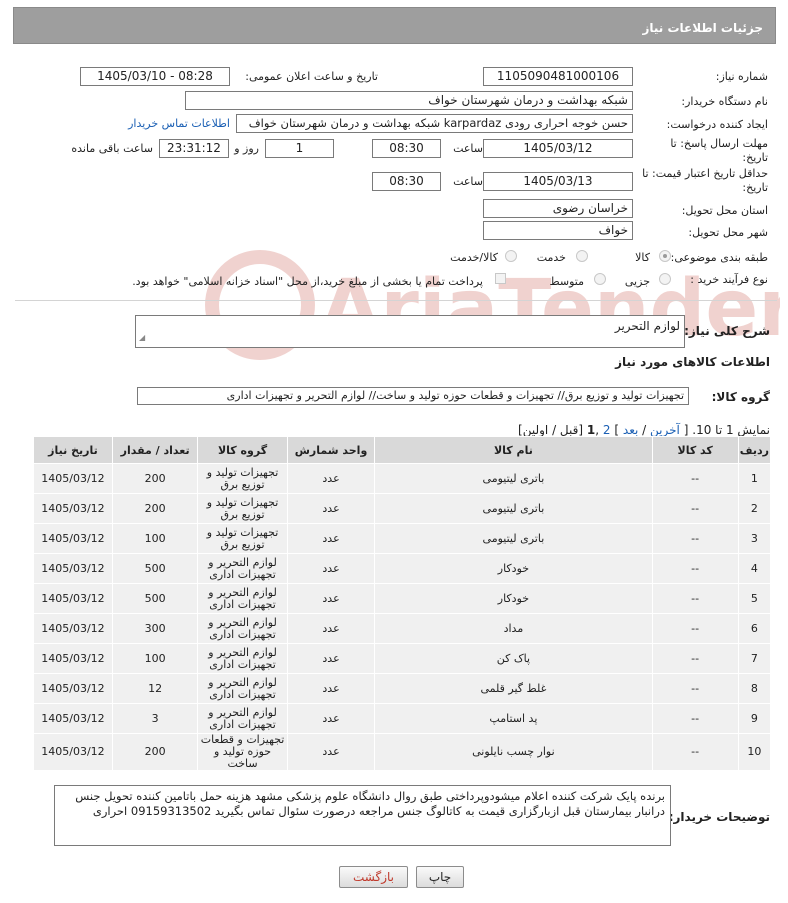 The width and height of the screenshot is (788, 903). What do you see at coordinates (754, 752) in the screenshot?
I see `cell-row-number: 10` at bounding box center [754, 752].